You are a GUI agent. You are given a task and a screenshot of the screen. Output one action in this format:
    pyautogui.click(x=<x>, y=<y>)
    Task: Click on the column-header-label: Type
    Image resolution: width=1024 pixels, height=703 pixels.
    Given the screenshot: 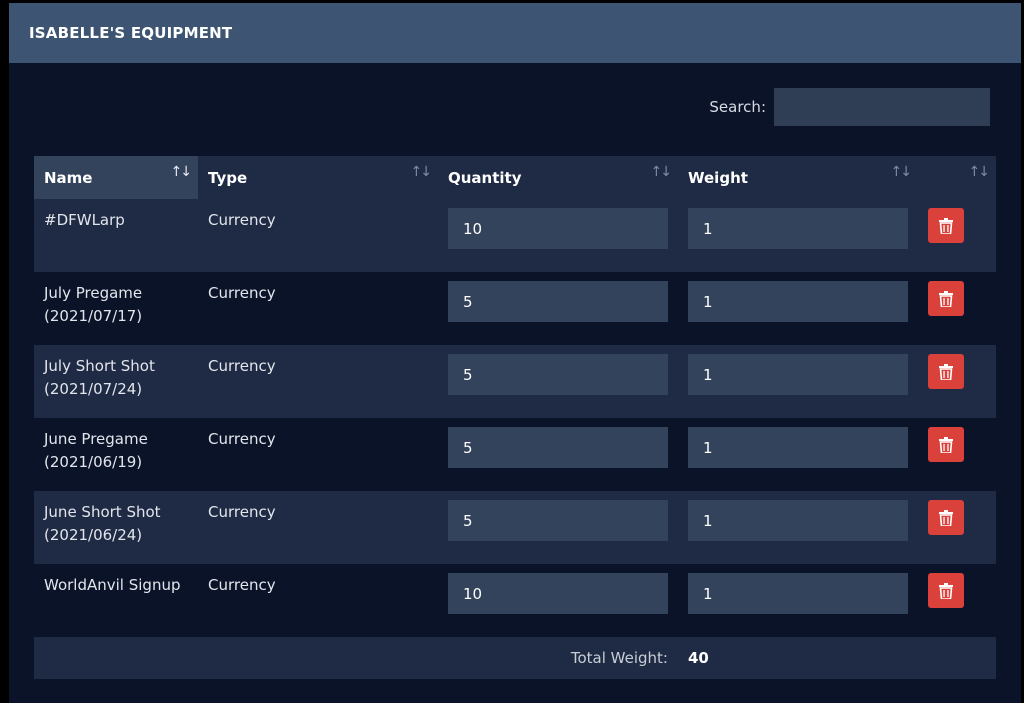 What is the action you would take?
    pyautogui.click(x=228, y=177)
    